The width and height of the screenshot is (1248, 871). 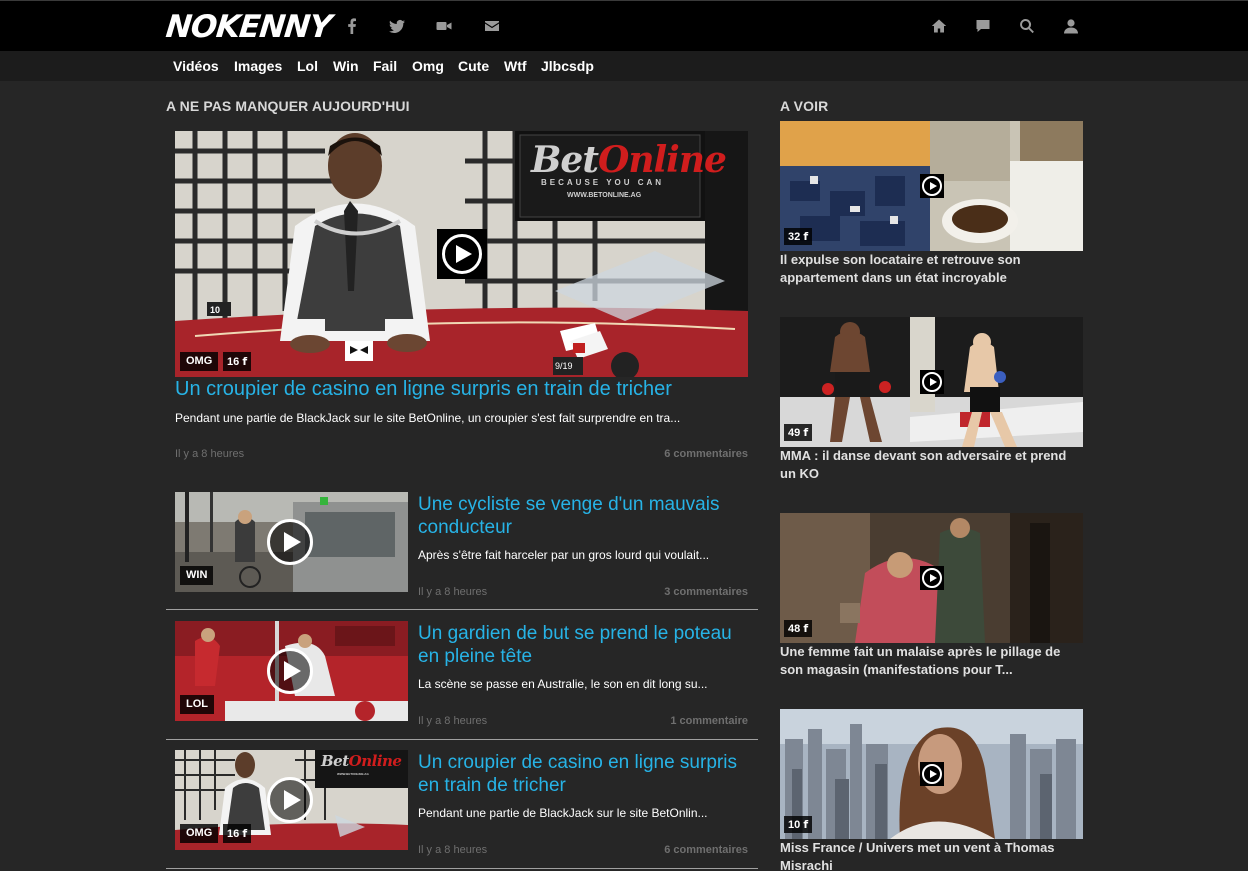 What do you see at coordinates (444, 26) in the screenshot?
I see `video-camera-icon` at bounding box center [444, 26].